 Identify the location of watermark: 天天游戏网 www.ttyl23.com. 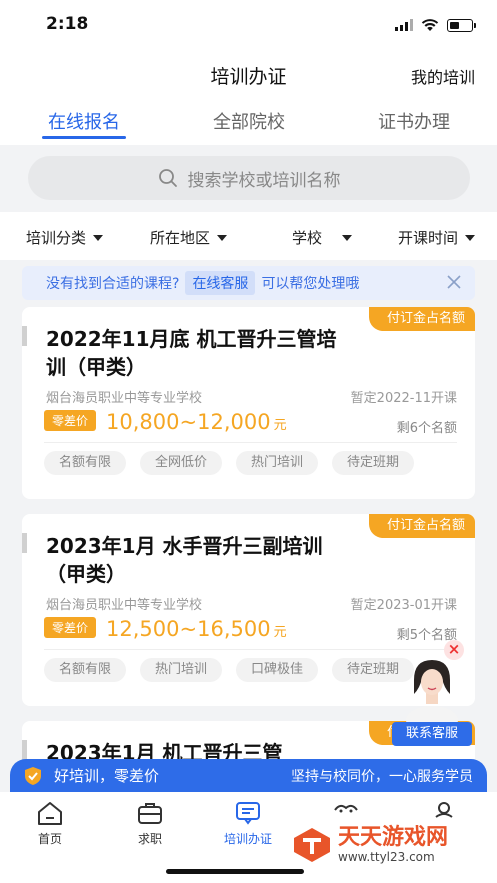
(370, 845).